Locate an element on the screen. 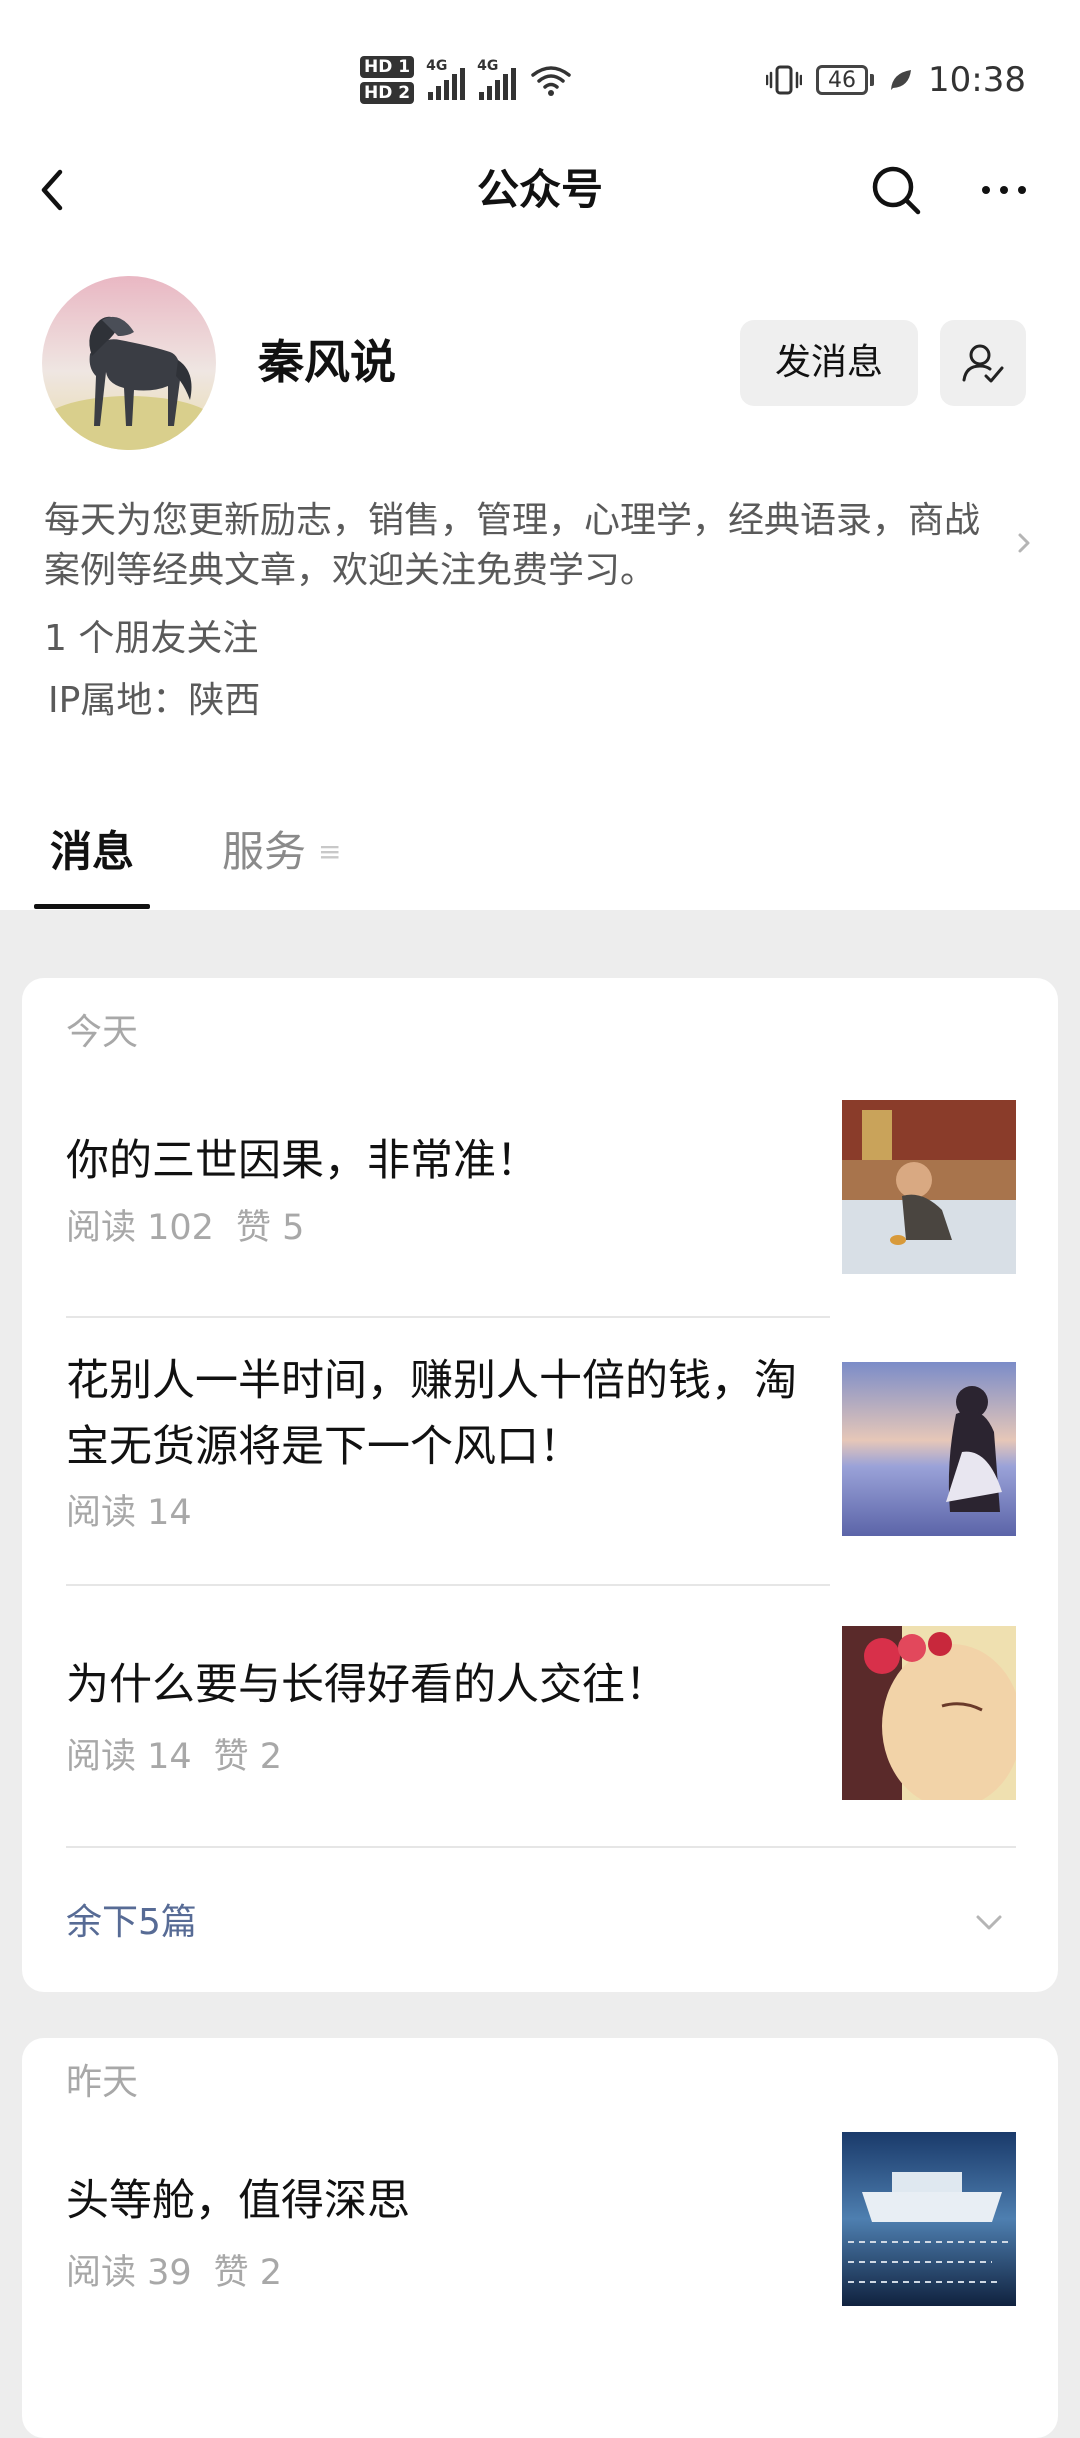  nav-bar: 公众号 is located at coordinates (540, 190).